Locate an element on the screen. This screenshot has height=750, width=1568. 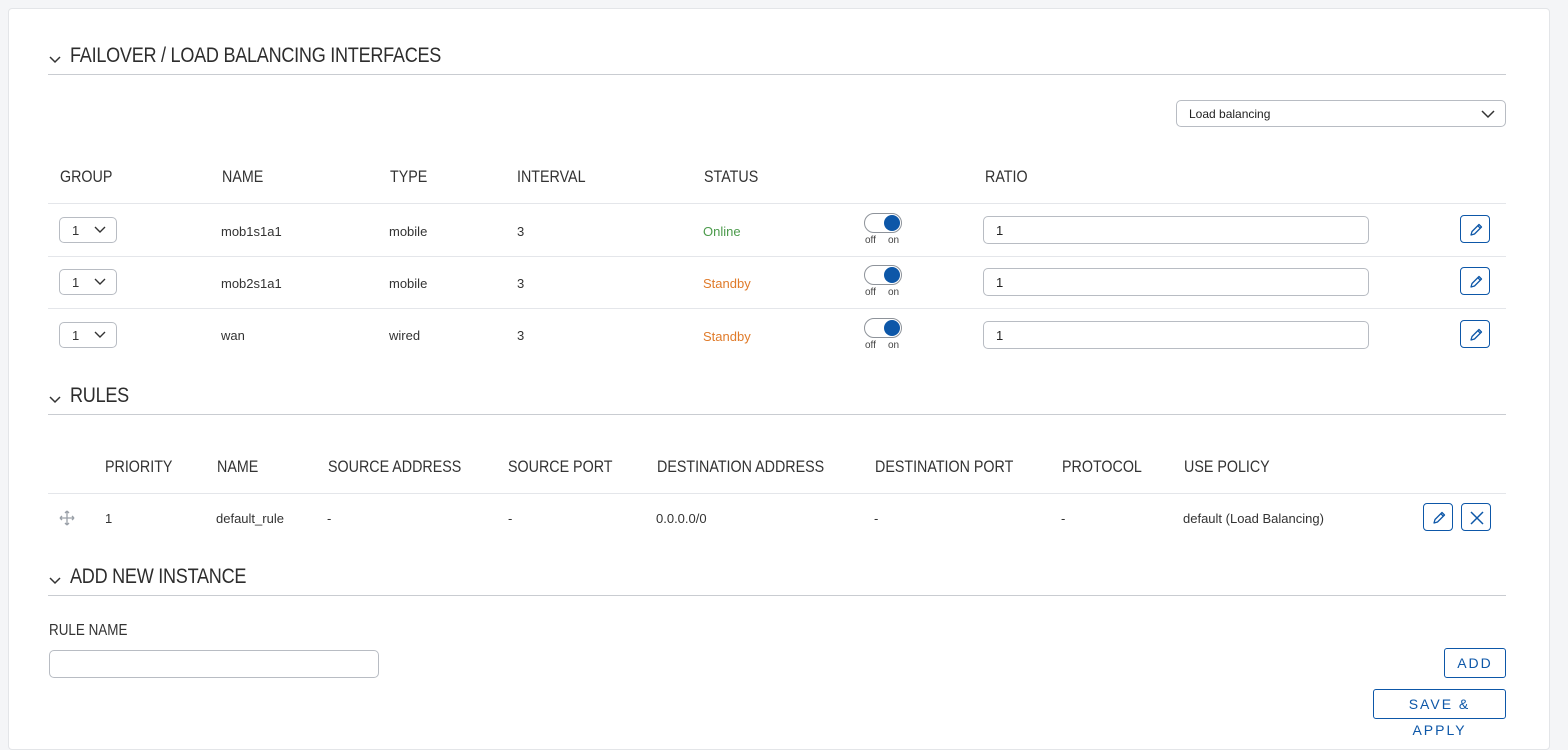
status-badge: Online is located at coordinates (722, 231).